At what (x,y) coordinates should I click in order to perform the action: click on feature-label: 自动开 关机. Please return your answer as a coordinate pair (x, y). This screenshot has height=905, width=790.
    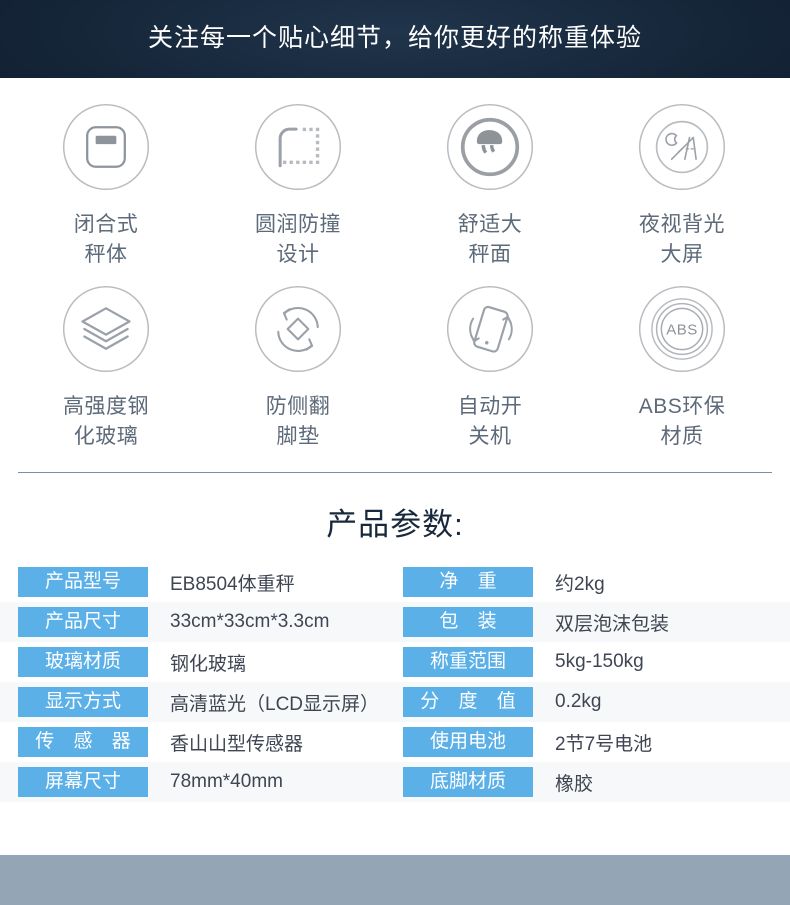
    Looking at the image, I should click on (490, 421).